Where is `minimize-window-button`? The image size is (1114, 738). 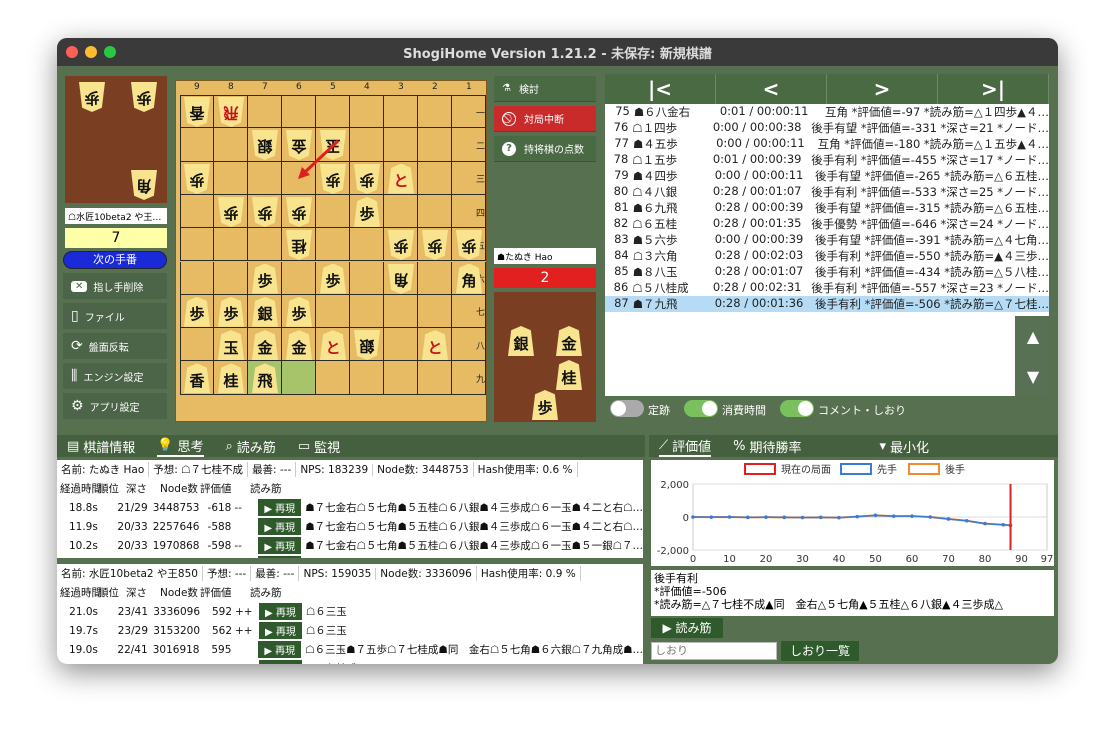 minimize-window-button is located at coordinates (91, 52).